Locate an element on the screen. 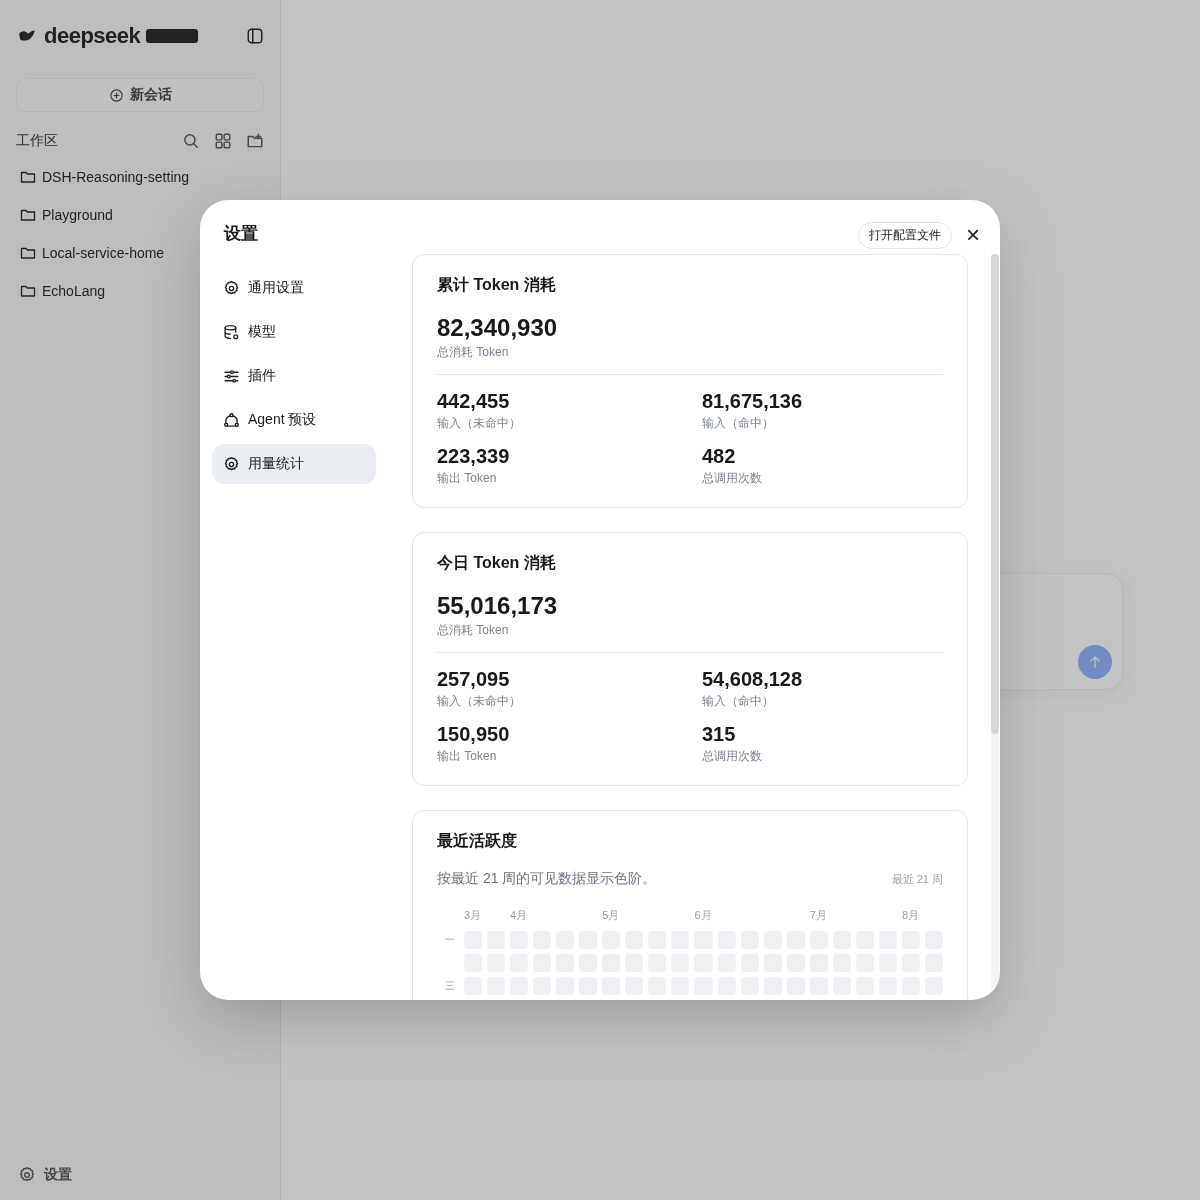  total-value: 55,016,173 is located at coordinates (498, 606).